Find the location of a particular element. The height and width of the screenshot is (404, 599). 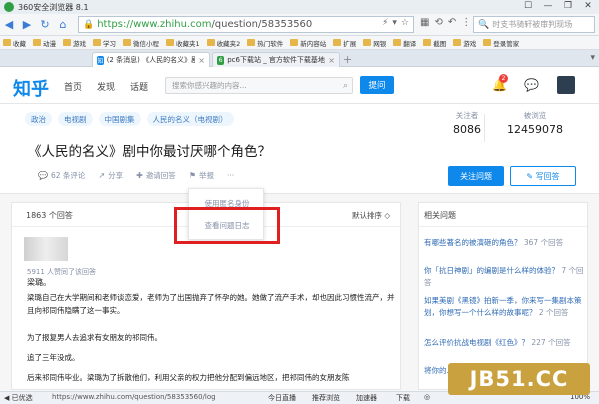

invite-icon: ✚ is located at coordinates (139, 175).